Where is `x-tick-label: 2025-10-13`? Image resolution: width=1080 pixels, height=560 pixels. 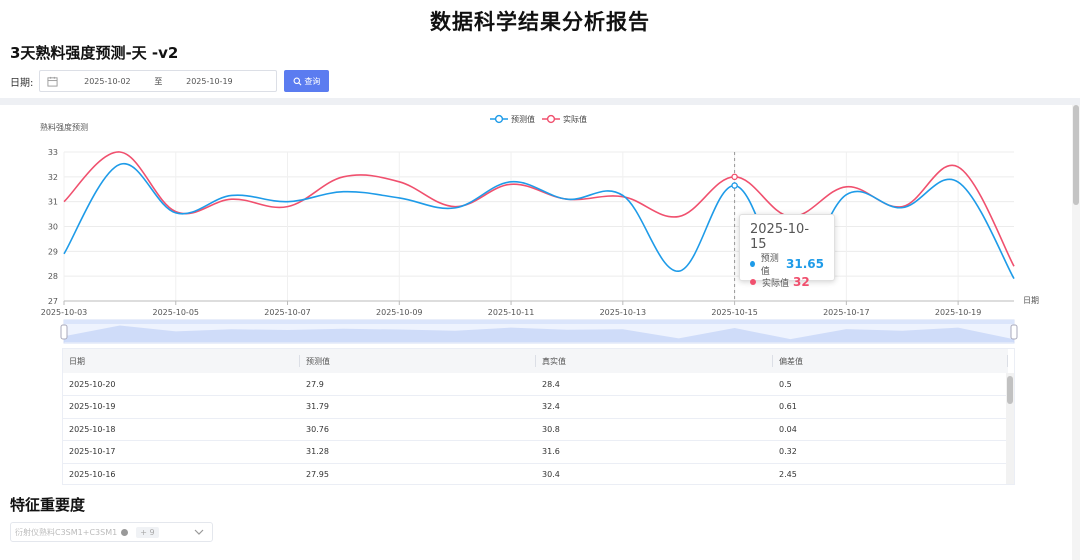 x-tick-label: 2025-10-13 is located at coordinates (623, 312).